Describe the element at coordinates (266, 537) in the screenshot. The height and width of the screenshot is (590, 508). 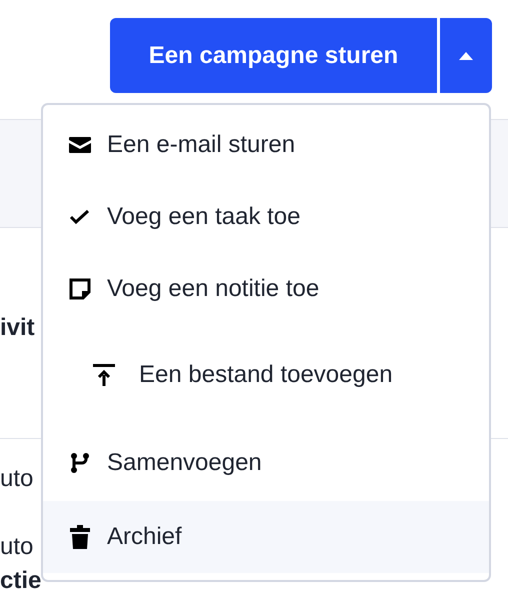
I see `menu-item: Archief` at that location.